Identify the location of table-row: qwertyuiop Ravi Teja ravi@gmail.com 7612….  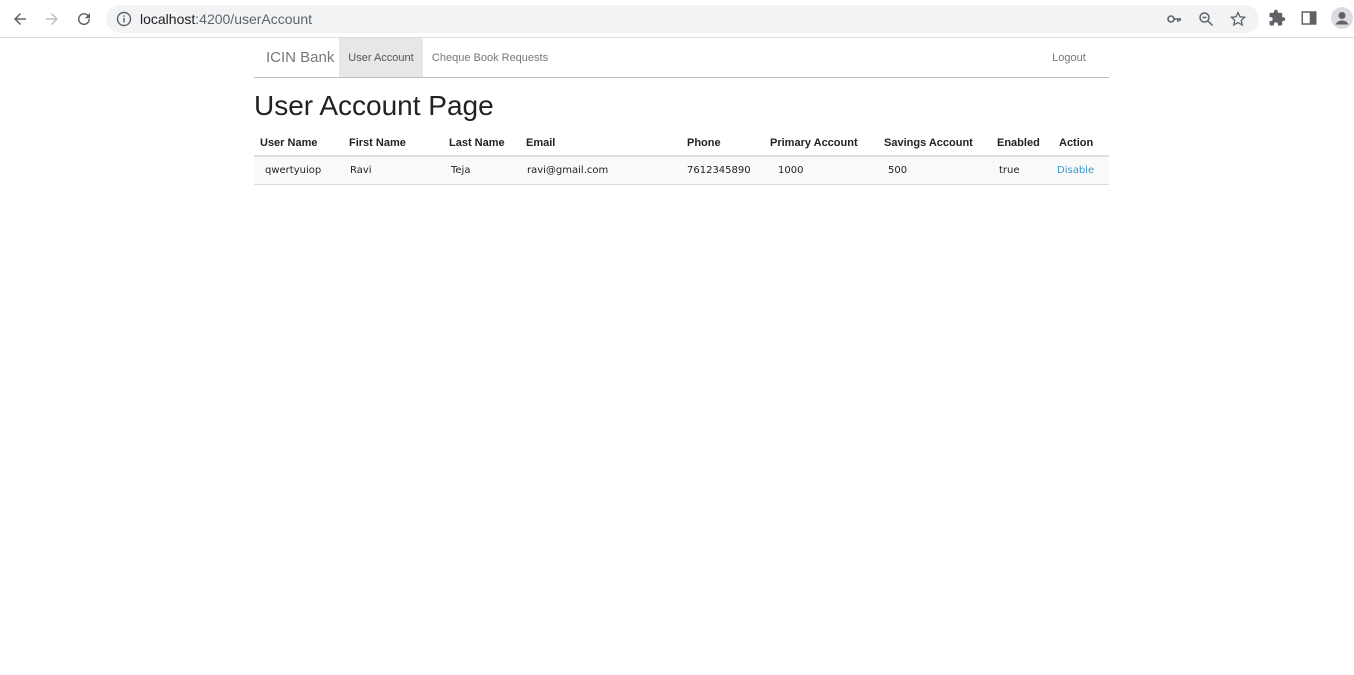
(681, 170).